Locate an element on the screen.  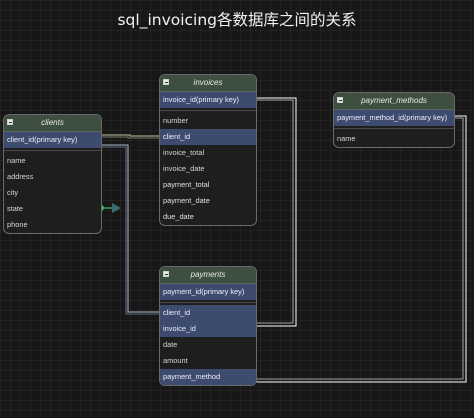
table-name: invoices is located at coordinates (208, 82).